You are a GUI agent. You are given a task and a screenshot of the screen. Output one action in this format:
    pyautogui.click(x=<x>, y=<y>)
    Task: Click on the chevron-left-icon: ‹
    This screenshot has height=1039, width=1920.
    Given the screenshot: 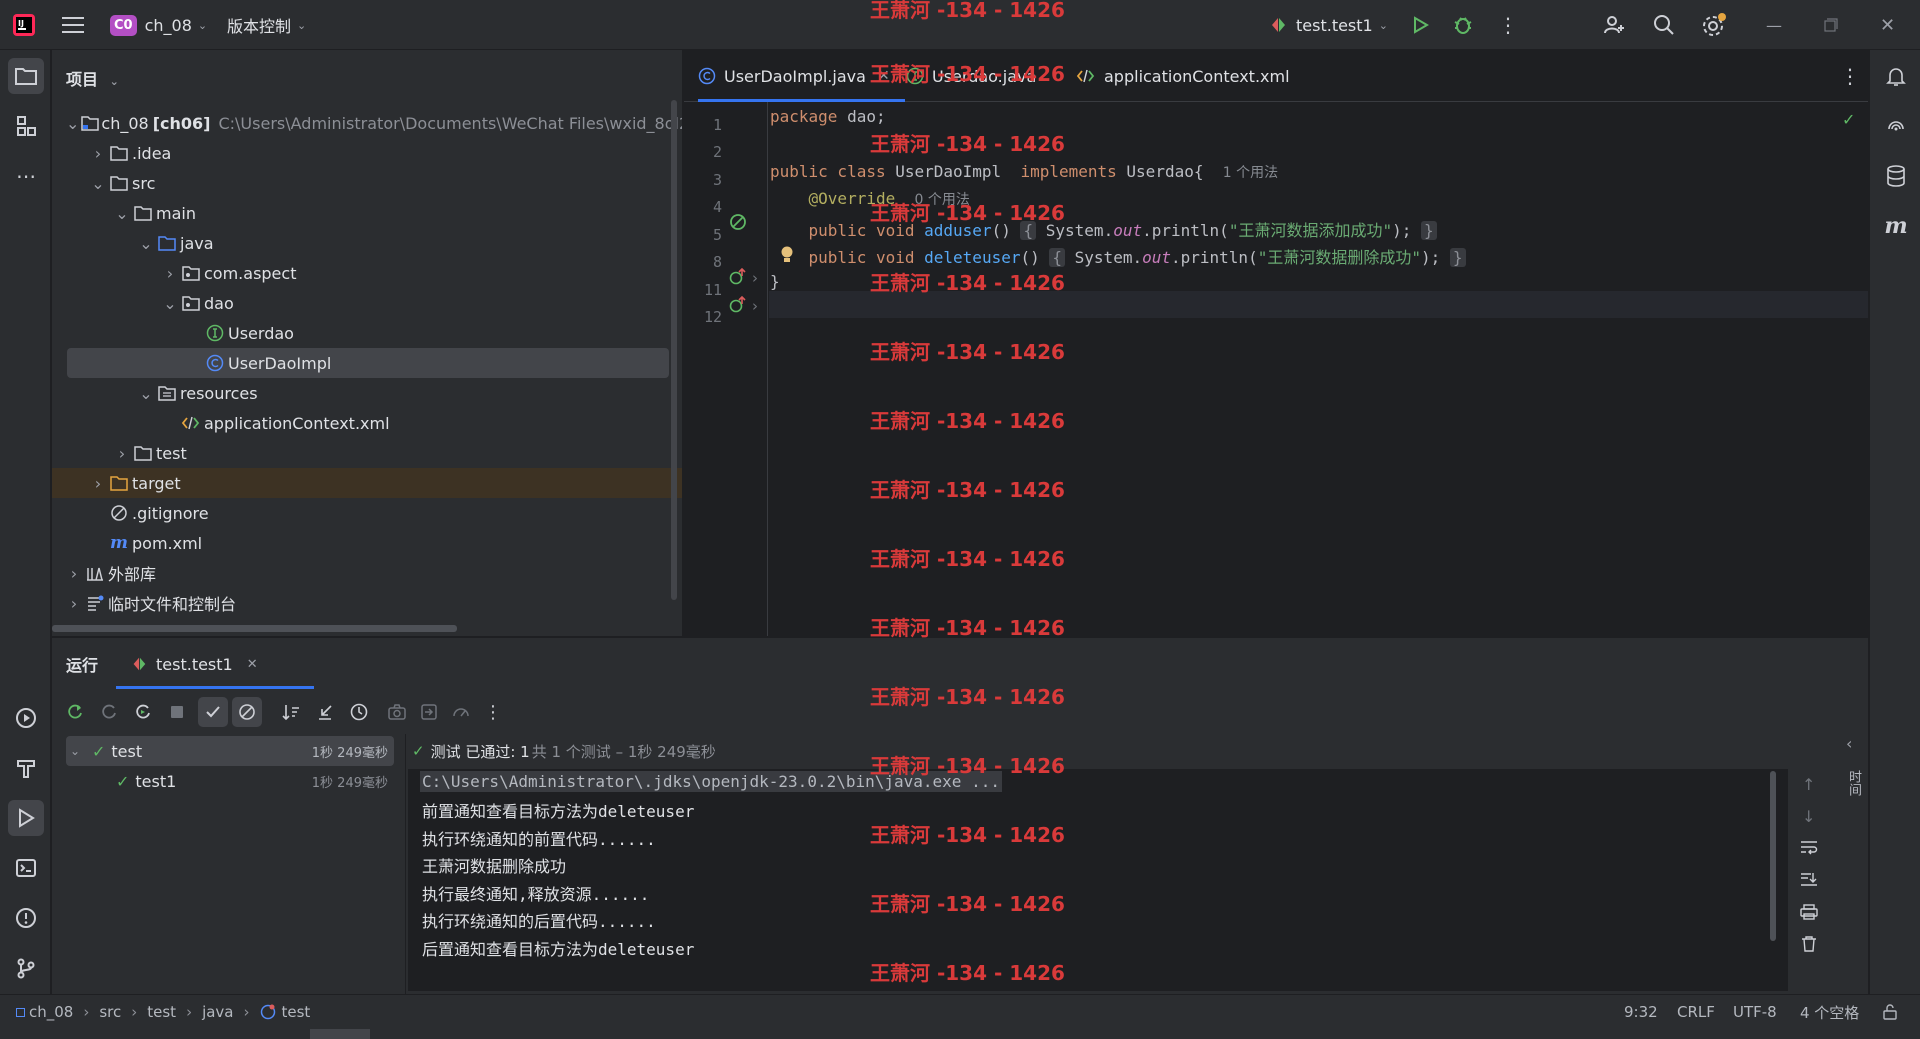 What is the action you would take?
    pyautogui.click(x=1849, y=743)
    